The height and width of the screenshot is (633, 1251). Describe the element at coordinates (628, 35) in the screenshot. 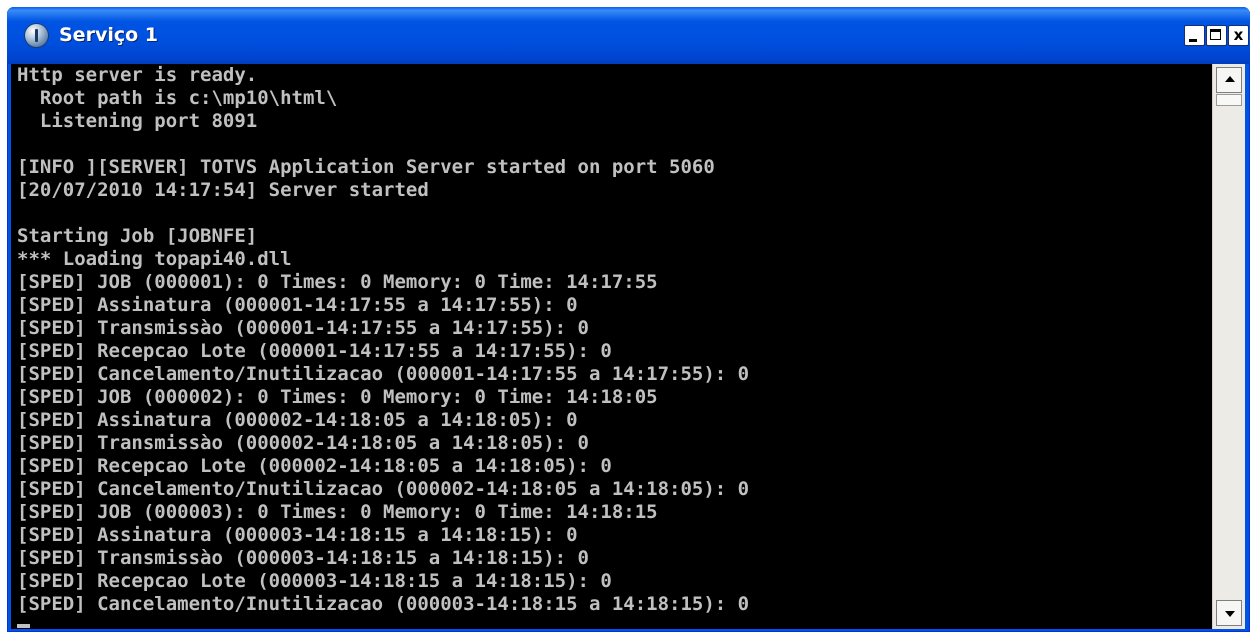

I see `title-bar: Serviço 1 x` at that location.